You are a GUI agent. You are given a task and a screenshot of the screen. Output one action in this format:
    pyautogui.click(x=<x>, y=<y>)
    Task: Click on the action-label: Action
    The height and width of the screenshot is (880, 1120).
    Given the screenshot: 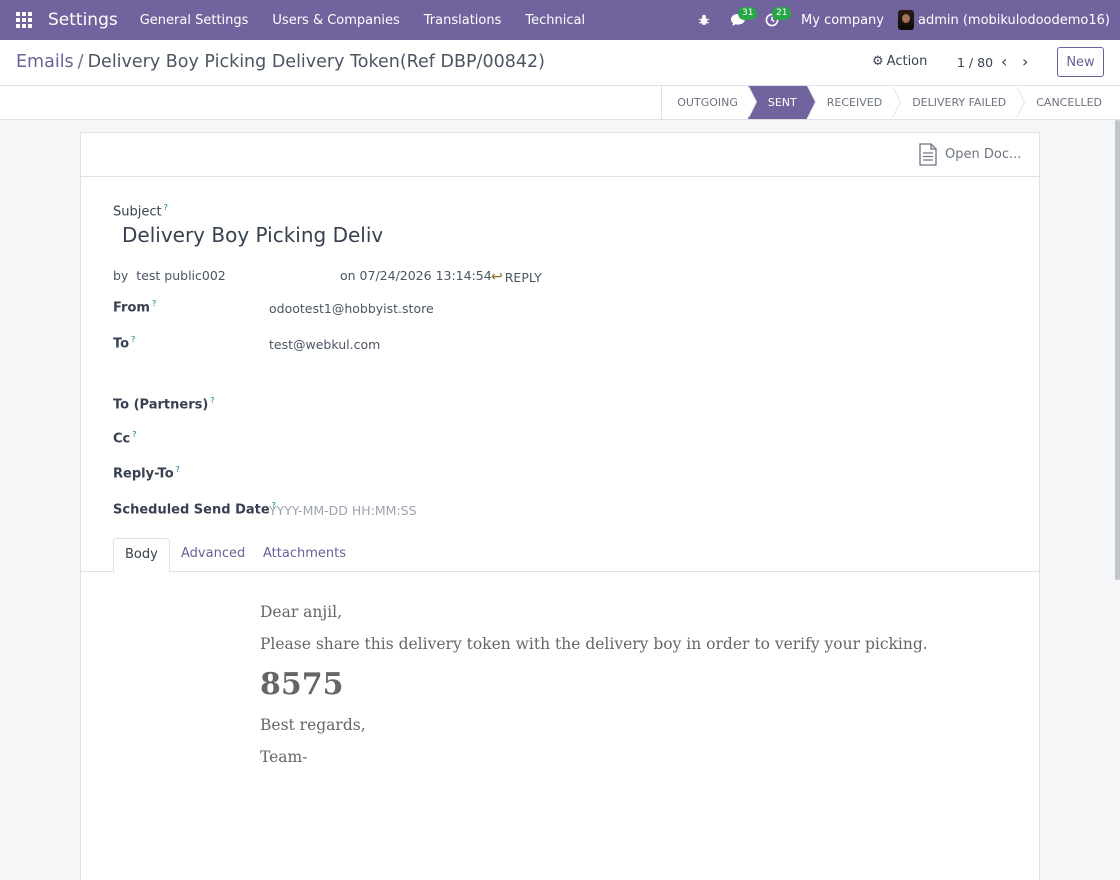 What is the action you would take?
    pyautogui.click(x=907, y=61)
    